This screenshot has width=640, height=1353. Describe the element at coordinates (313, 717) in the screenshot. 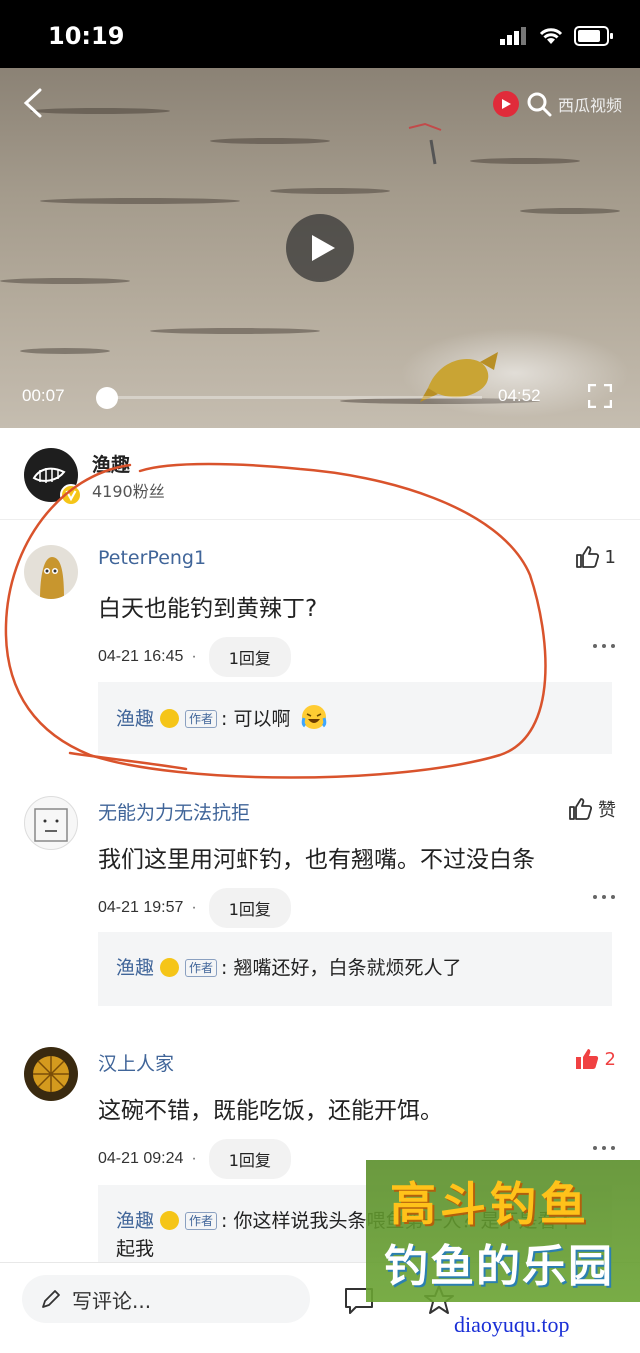

I see `crying-laugh-emoji` at that location.